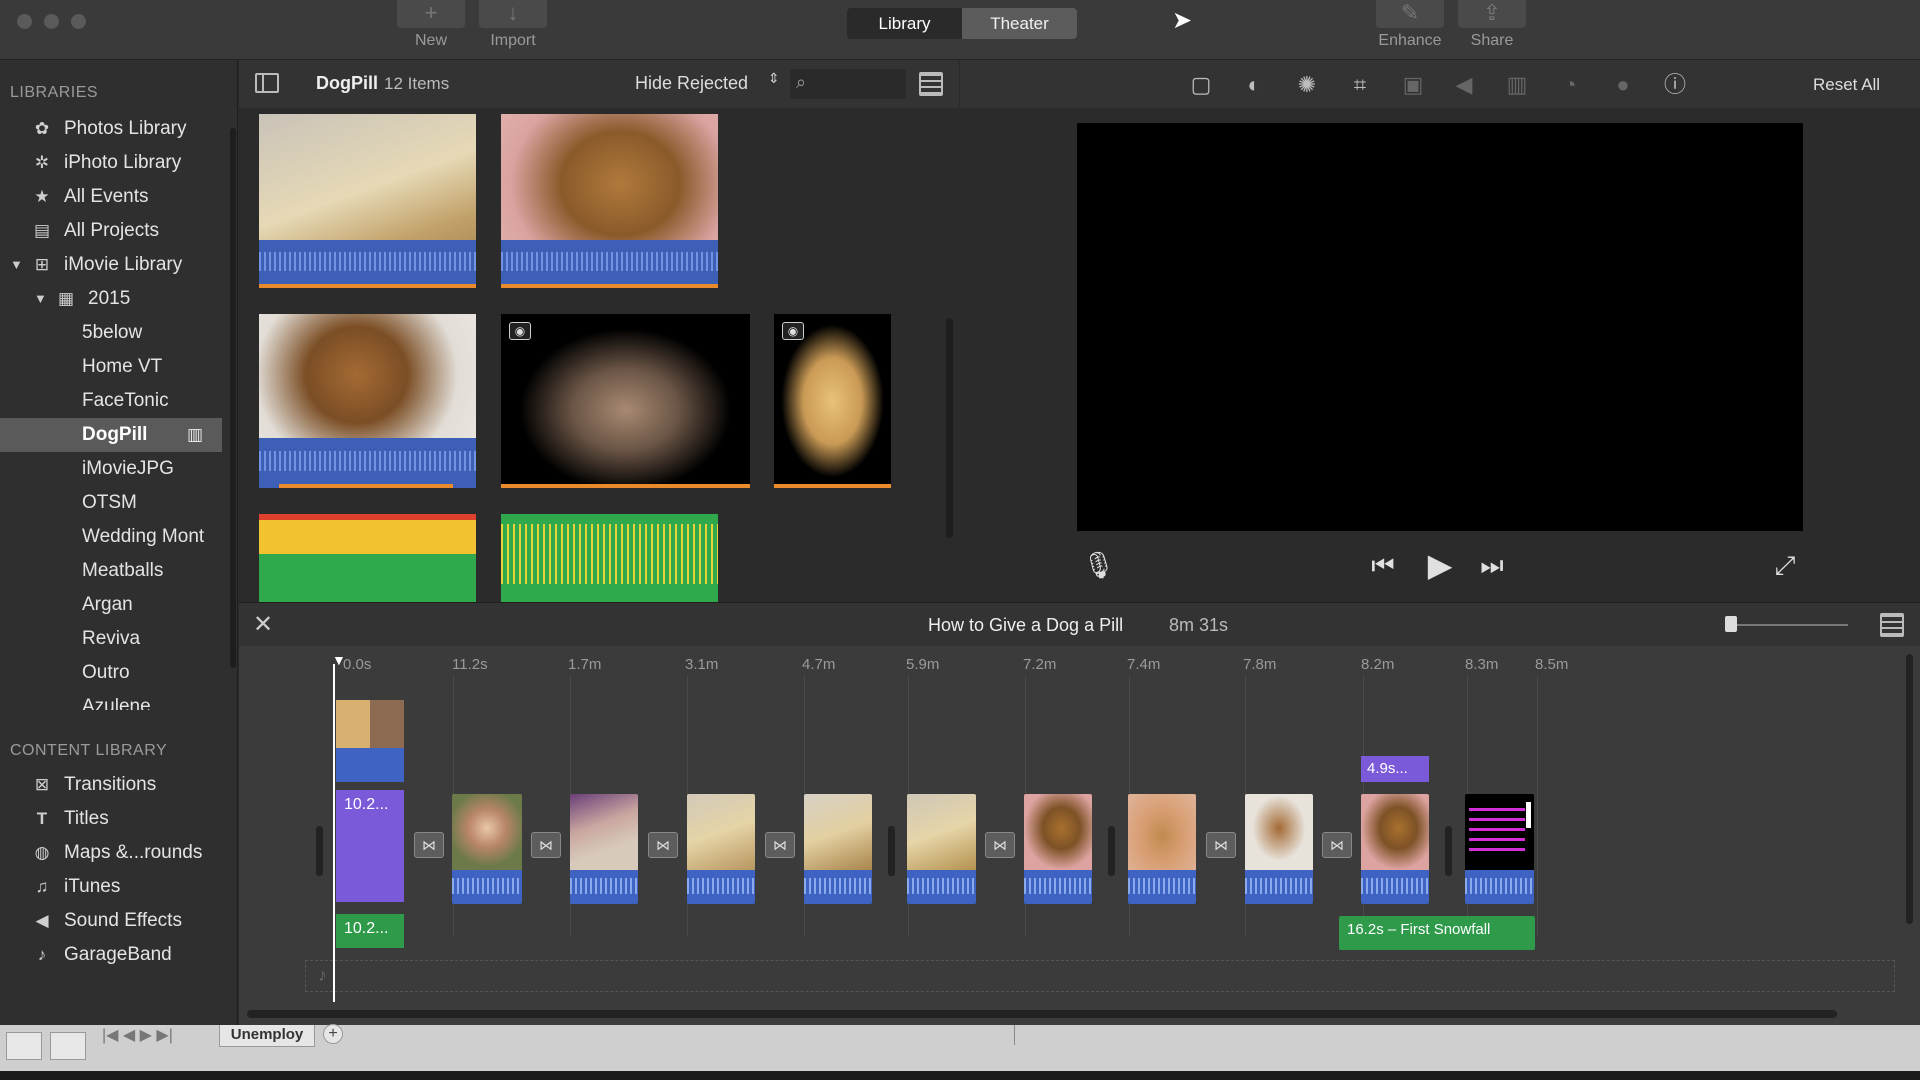 The width and height of the screenshot is (1920, 1080). Describe the element at coordinates (24, 21) in the screenshot. I see `close-window-button` at that location.